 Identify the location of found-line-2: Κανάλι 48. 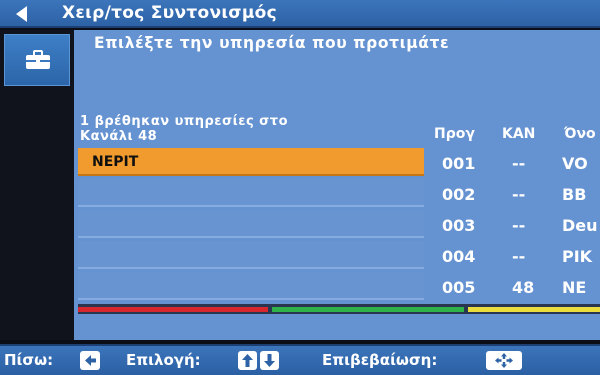
(119, 136).